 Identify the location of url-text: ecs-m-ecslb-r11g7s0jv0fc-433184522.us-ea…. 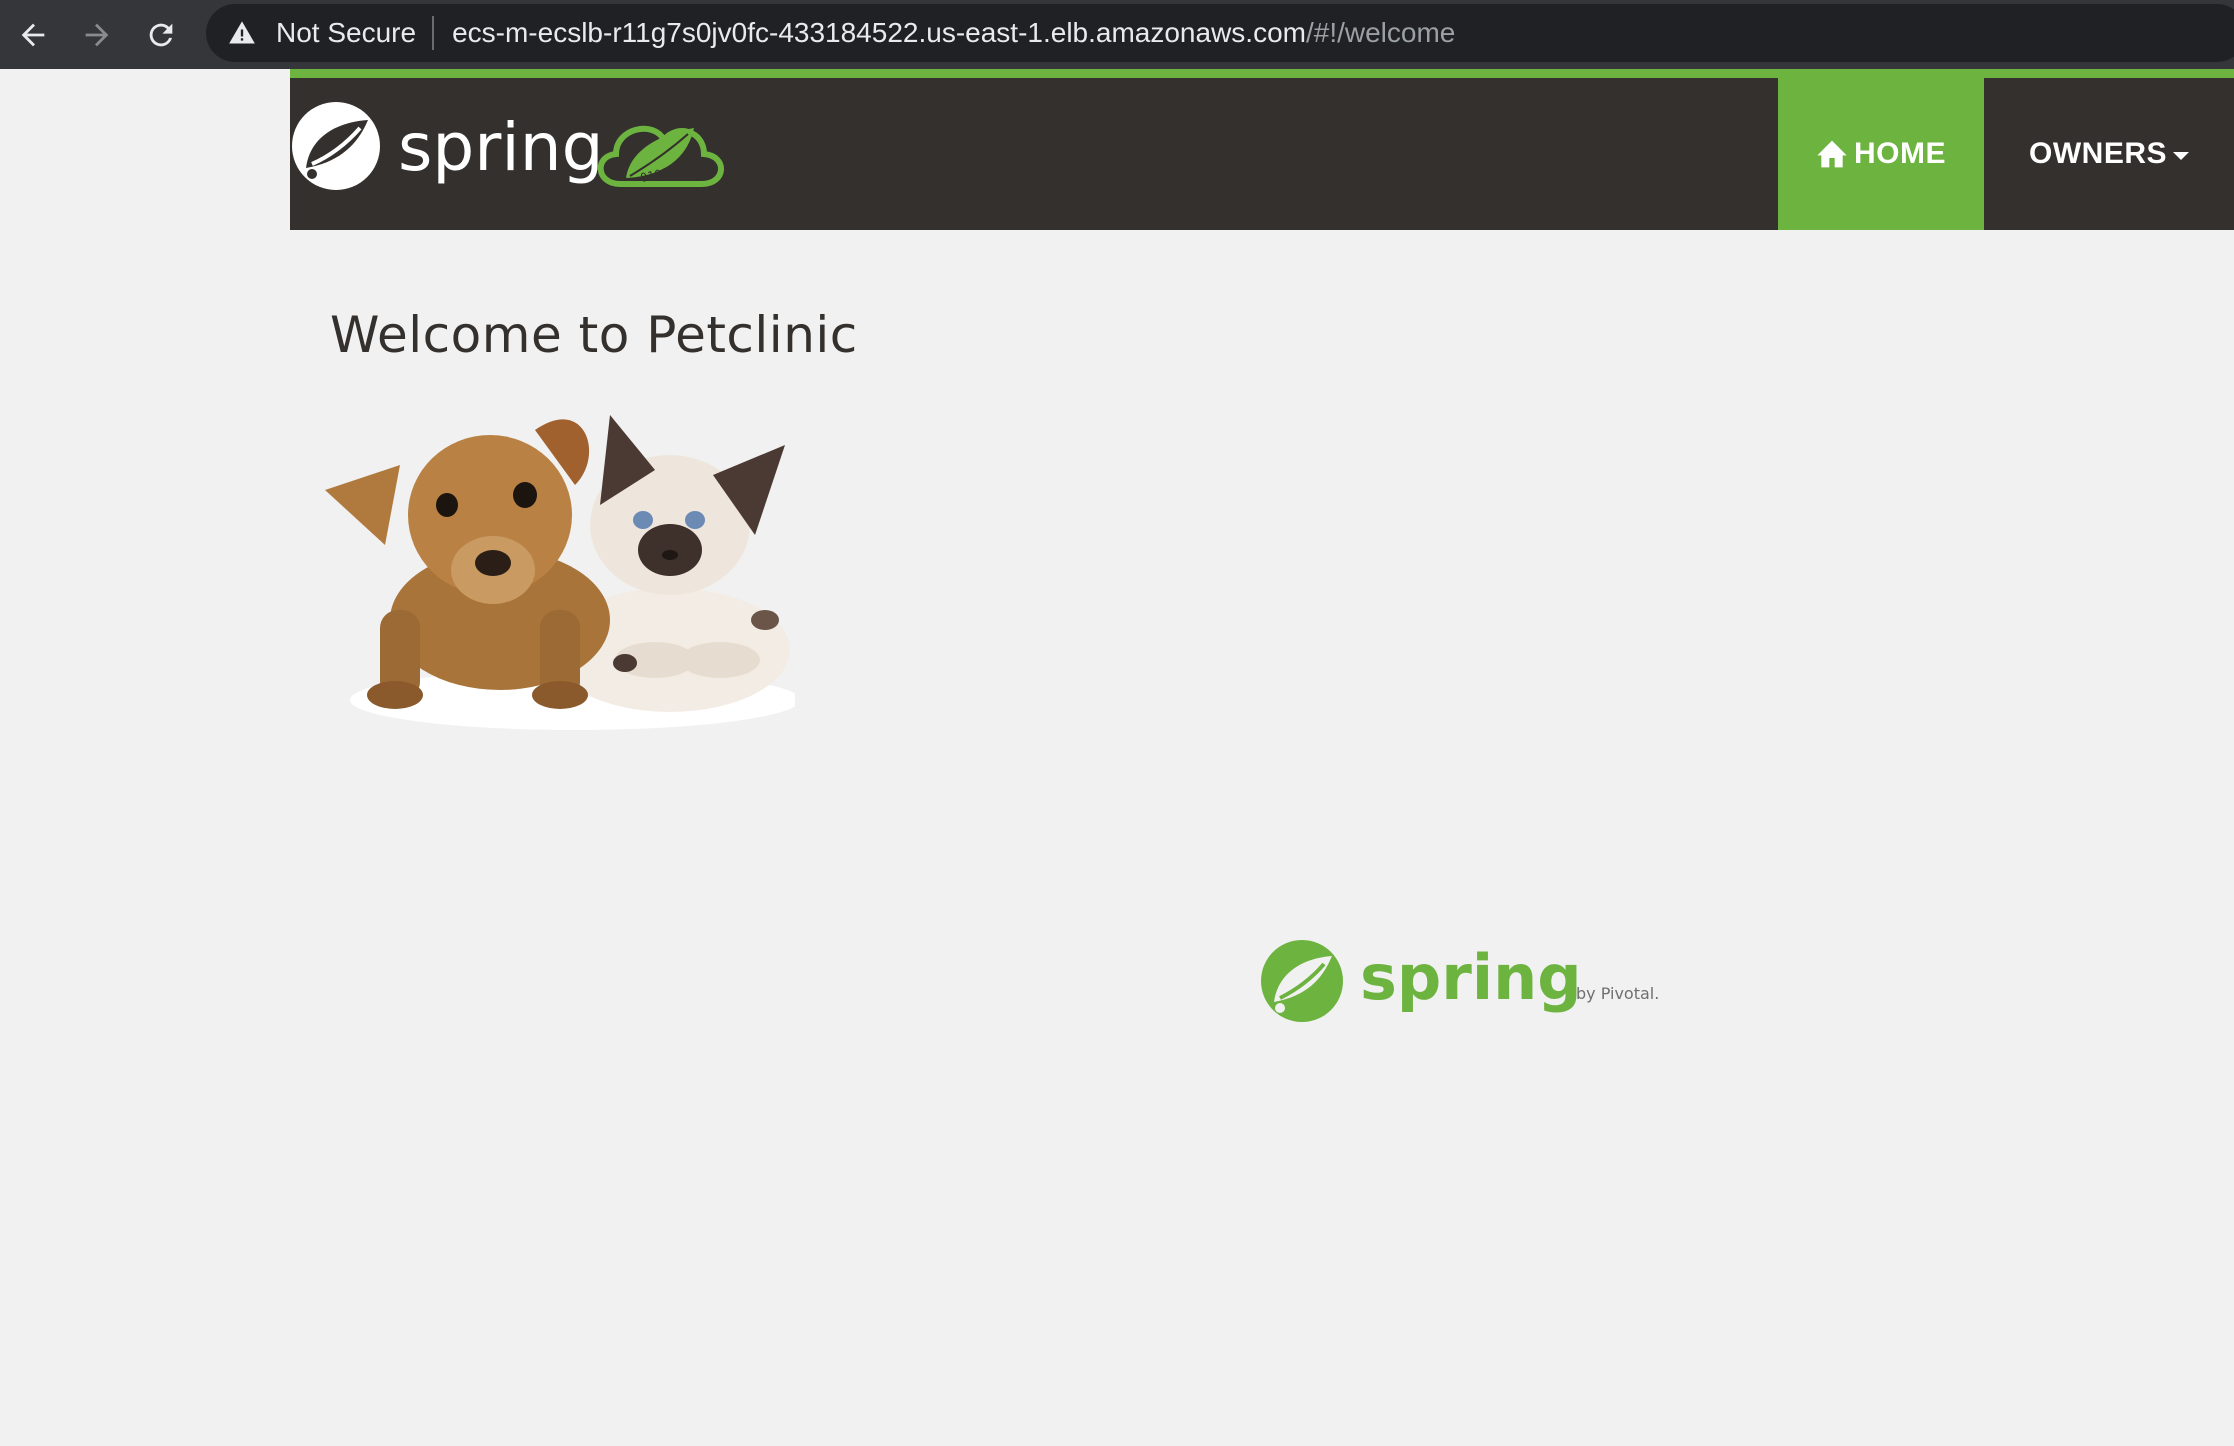
(953, 33).